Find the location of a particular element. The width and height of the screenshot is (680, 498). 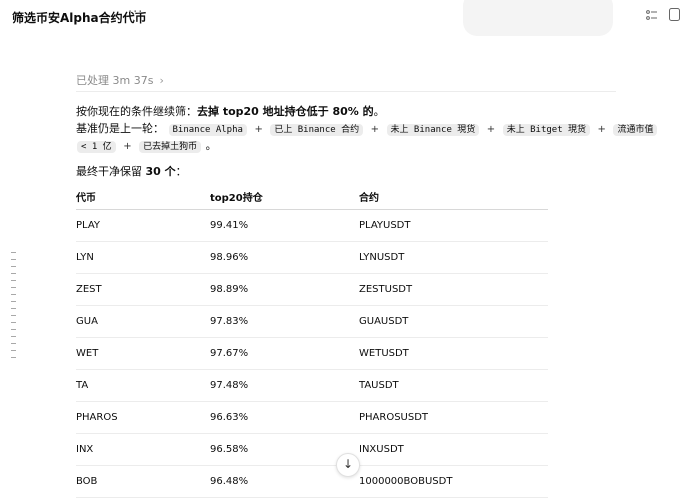

table-header-row: 代币 top20持仓 合约 is located at coordinates (312, 196).